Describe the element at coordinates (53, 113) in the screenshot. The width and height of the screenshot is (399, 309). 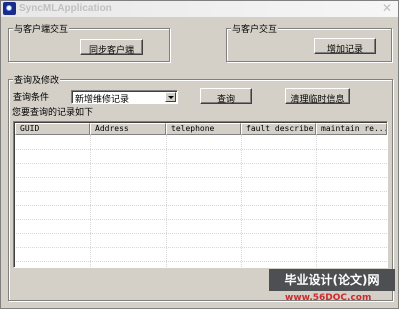
I see `result-label: 您要查询的记录如下` at that location.